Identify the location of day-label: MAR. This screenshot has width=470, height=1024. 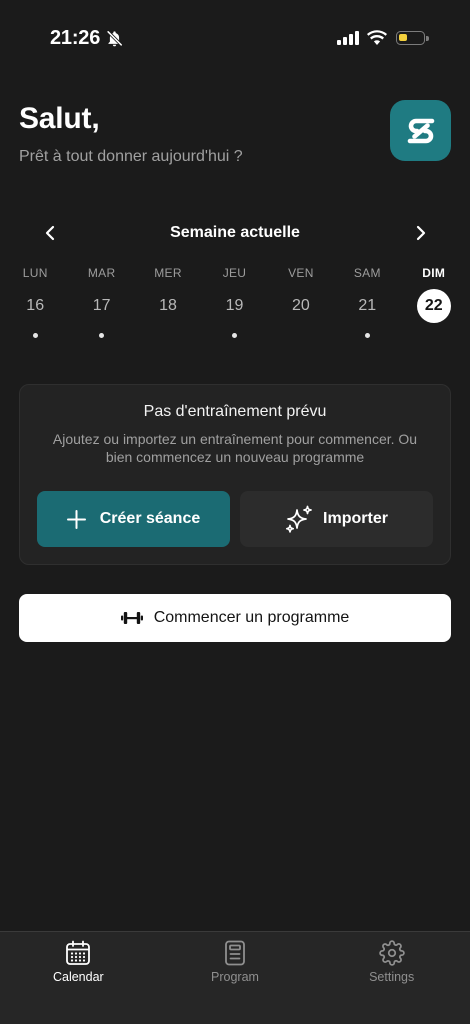
(101, 273).